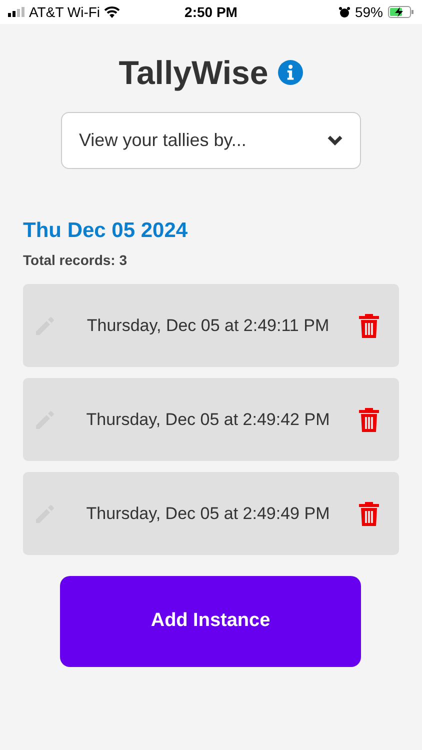 The width and height of the screenshot is (422, 750). Describe the element at coordinates (112, 12) in the screenshot. I see `wifi-icon` at that location.